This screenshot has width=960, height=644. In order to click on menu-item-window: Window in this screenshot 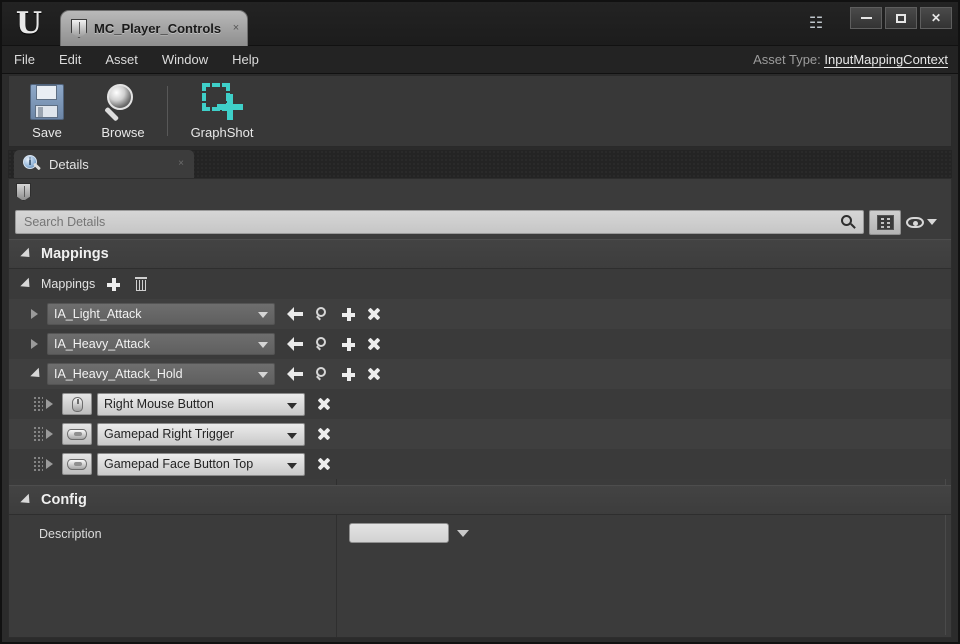, I will do `click(185, 59)`.